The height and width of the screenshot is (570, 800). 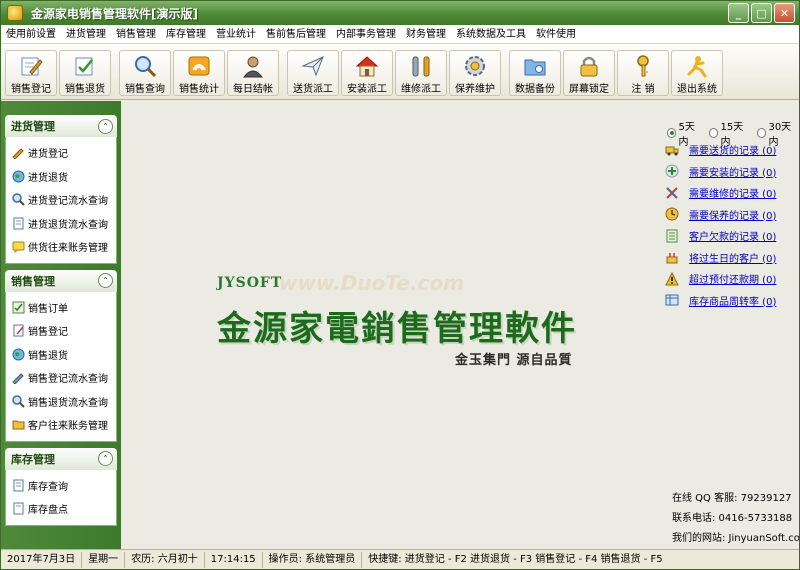 I want to click on reminder-maintenance: 需要保养的记录 (0), so click(x=720, y=215).